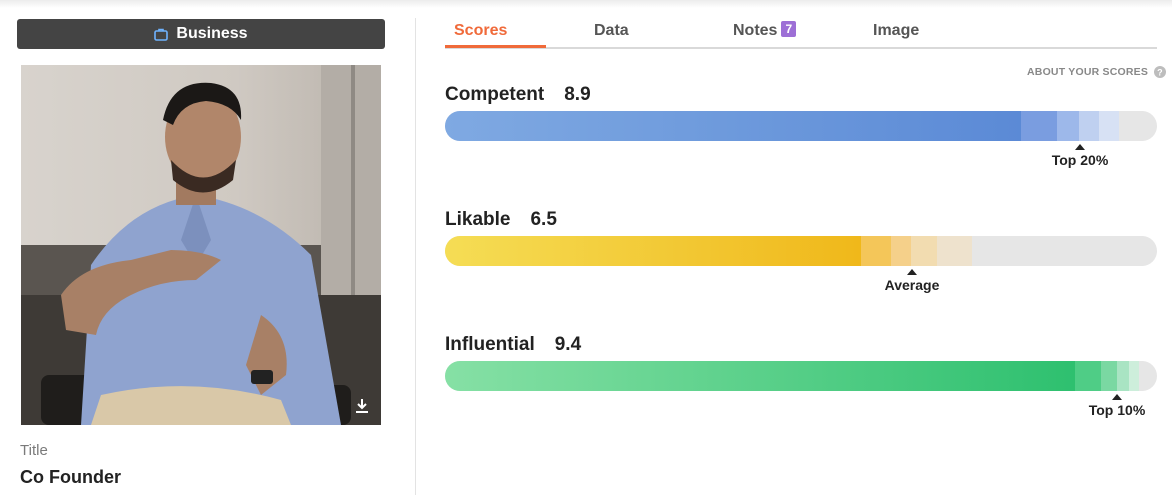 The width and height of the screenshot is (1172, 495). Describe the element at coordinates (586, 4) in the screenshot. I see `top-shadow` at that location.